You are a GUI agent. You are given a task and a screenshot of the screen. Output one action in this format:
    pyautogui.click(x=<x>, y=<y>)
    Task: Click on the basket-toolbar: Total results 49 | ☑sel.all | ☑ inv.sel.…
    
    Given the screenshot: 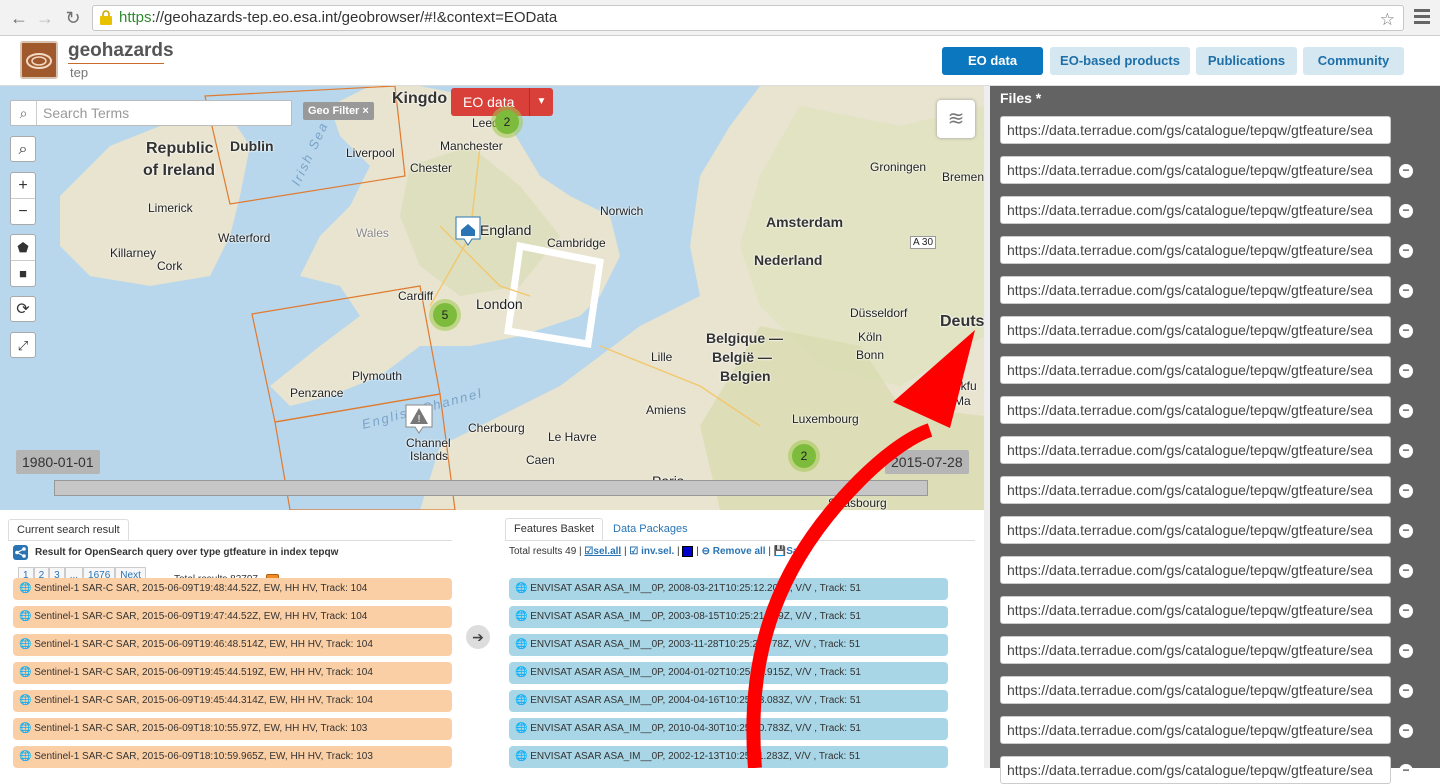 What is the action you would take?
    pyautogui.click(x=659, y=552)
    